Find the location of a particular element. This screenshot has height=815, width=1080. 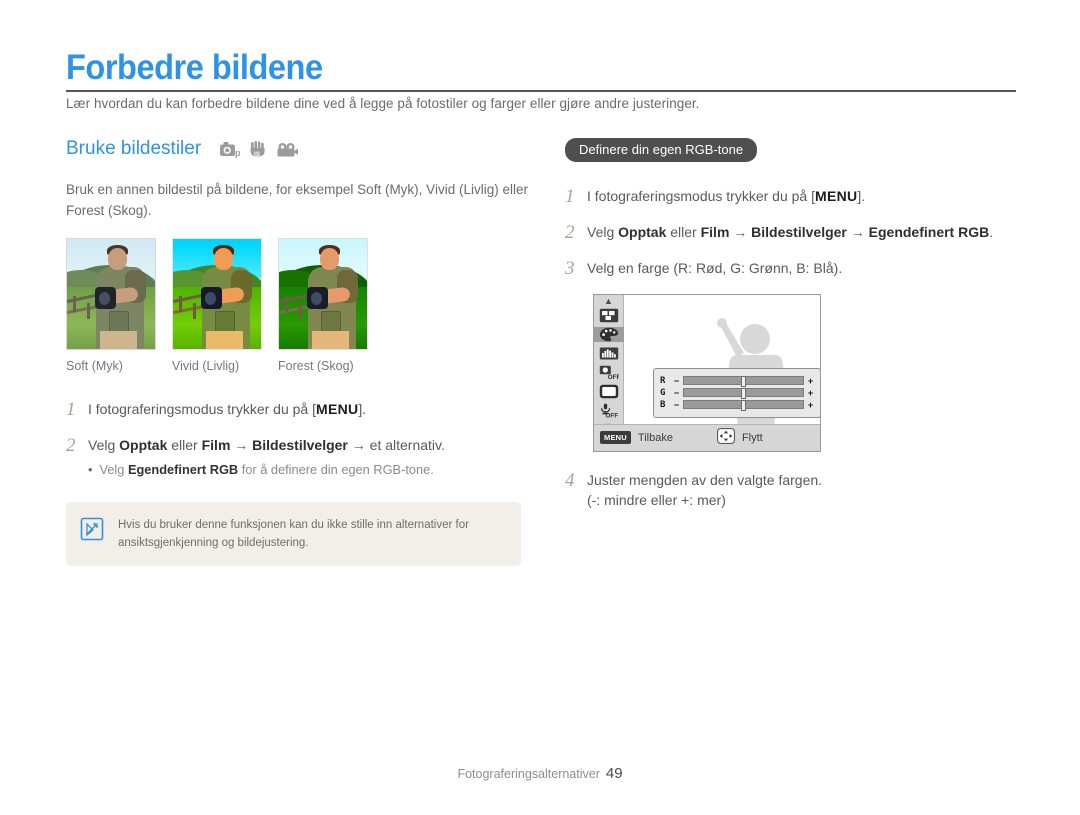

rgb-slider-row: B − + is located at coordinates (737, 405).